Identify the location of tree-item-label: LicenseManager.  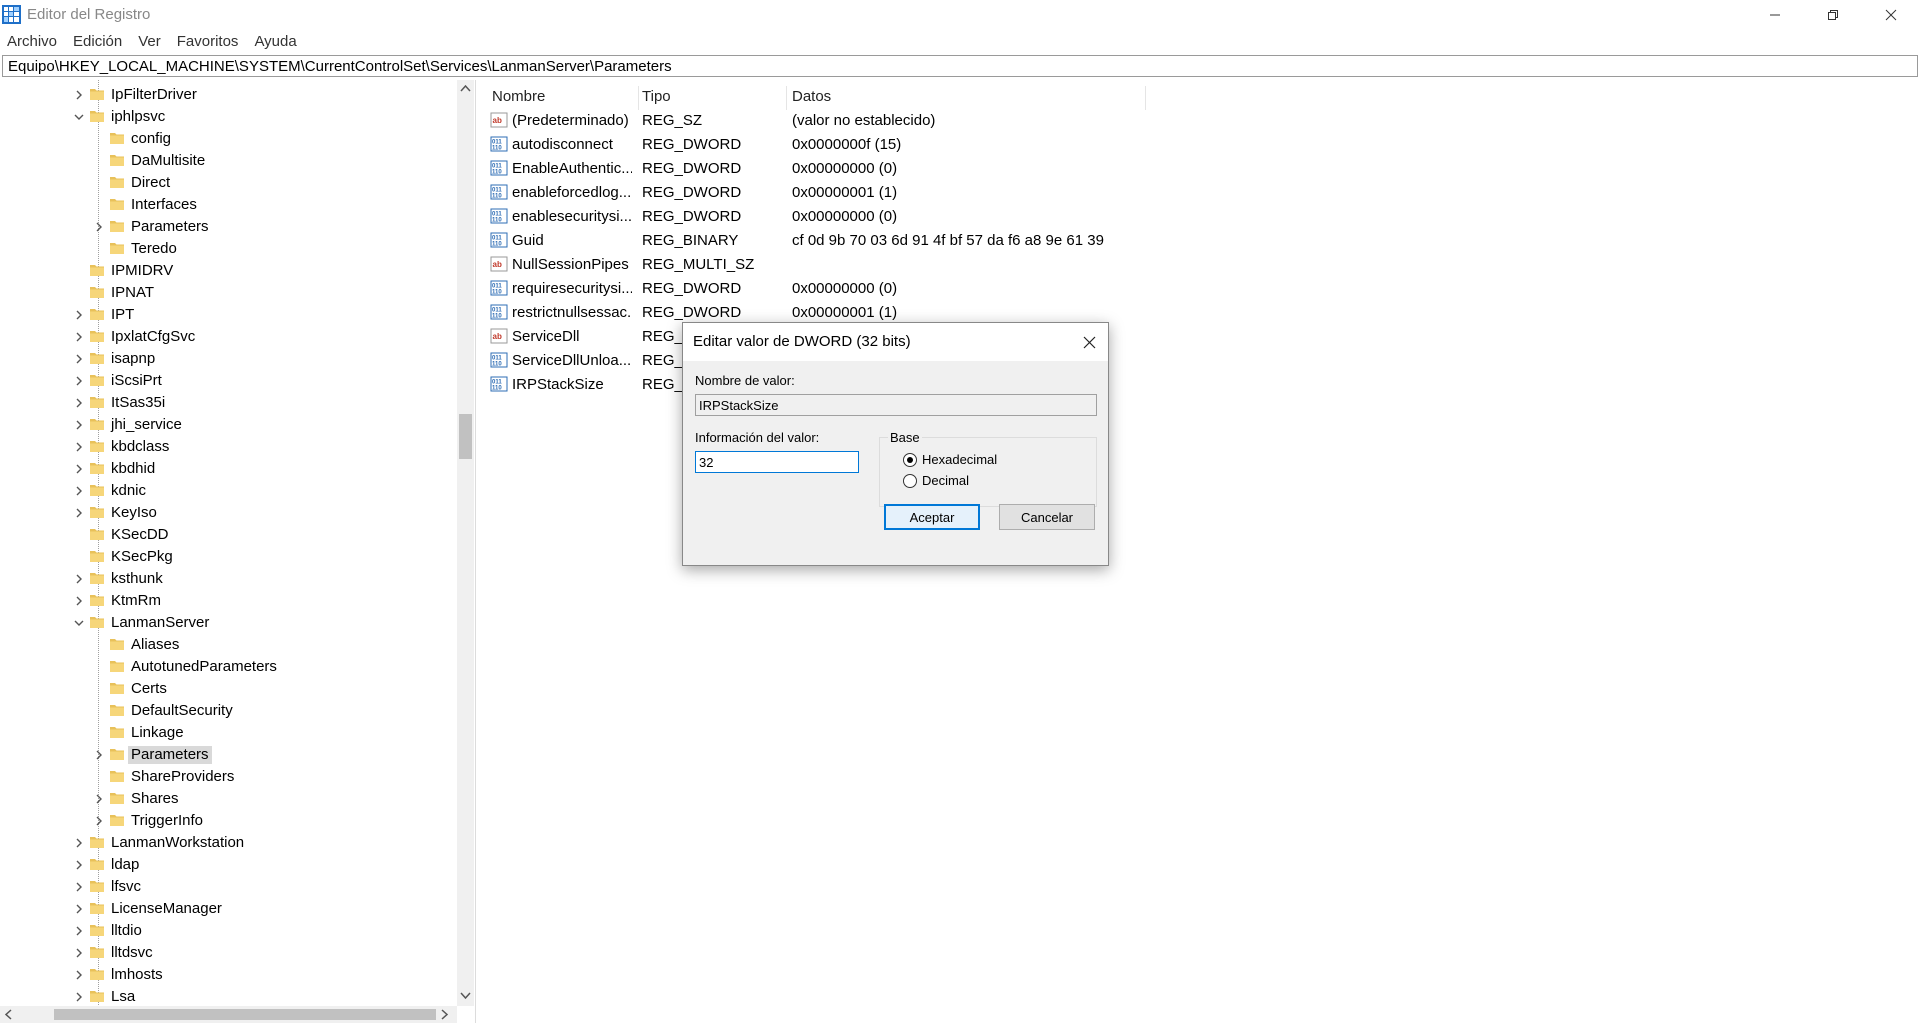
(166, 909).